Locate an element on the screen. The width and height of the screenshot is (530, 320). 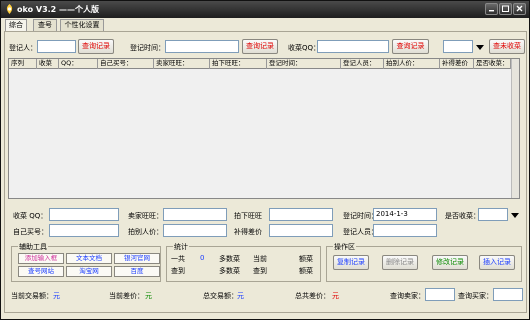
column-header: 登记时间： is located at coordinates (304, 64).